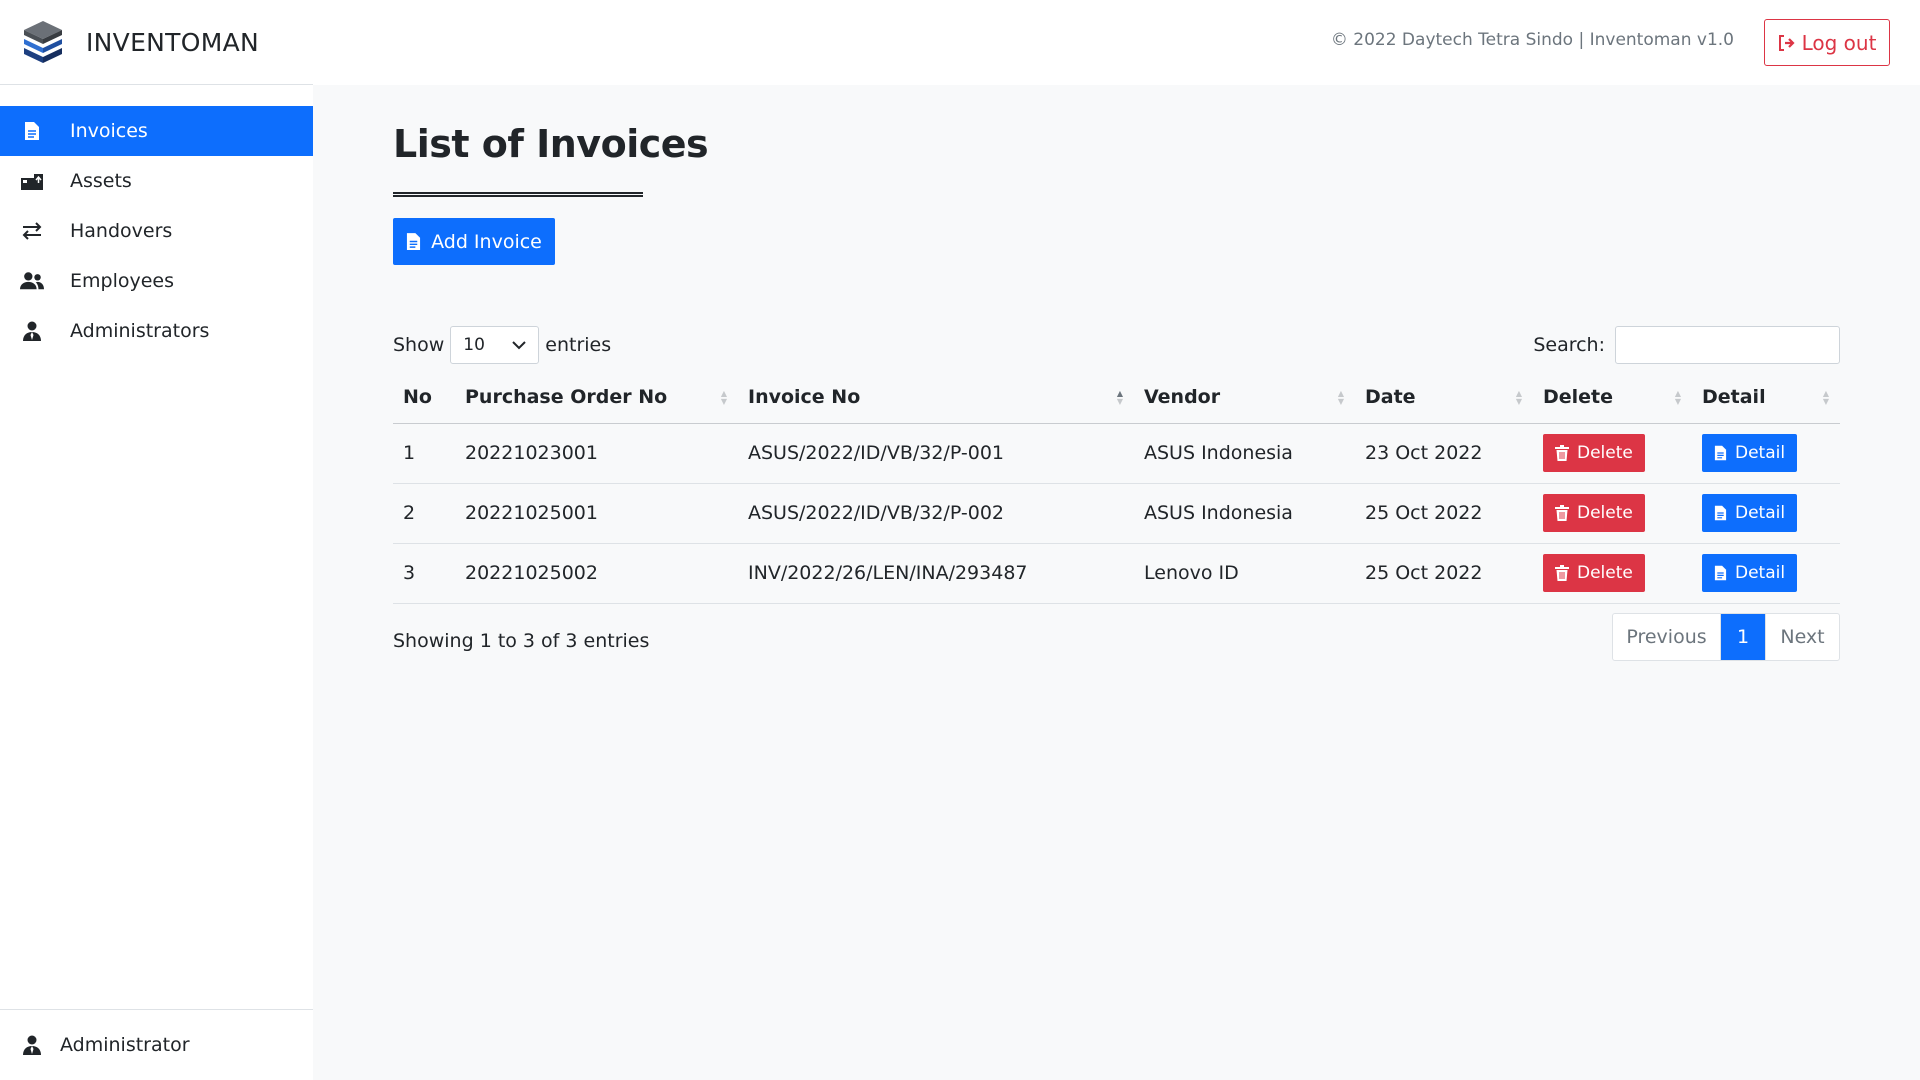 This screenshot has width=1920, height=1080. What do you see at coordinates (521, 641) in the screenshot?
I see `table-info: Showing 1 to 3 of 3 entries` at bounding box center [521, 641].